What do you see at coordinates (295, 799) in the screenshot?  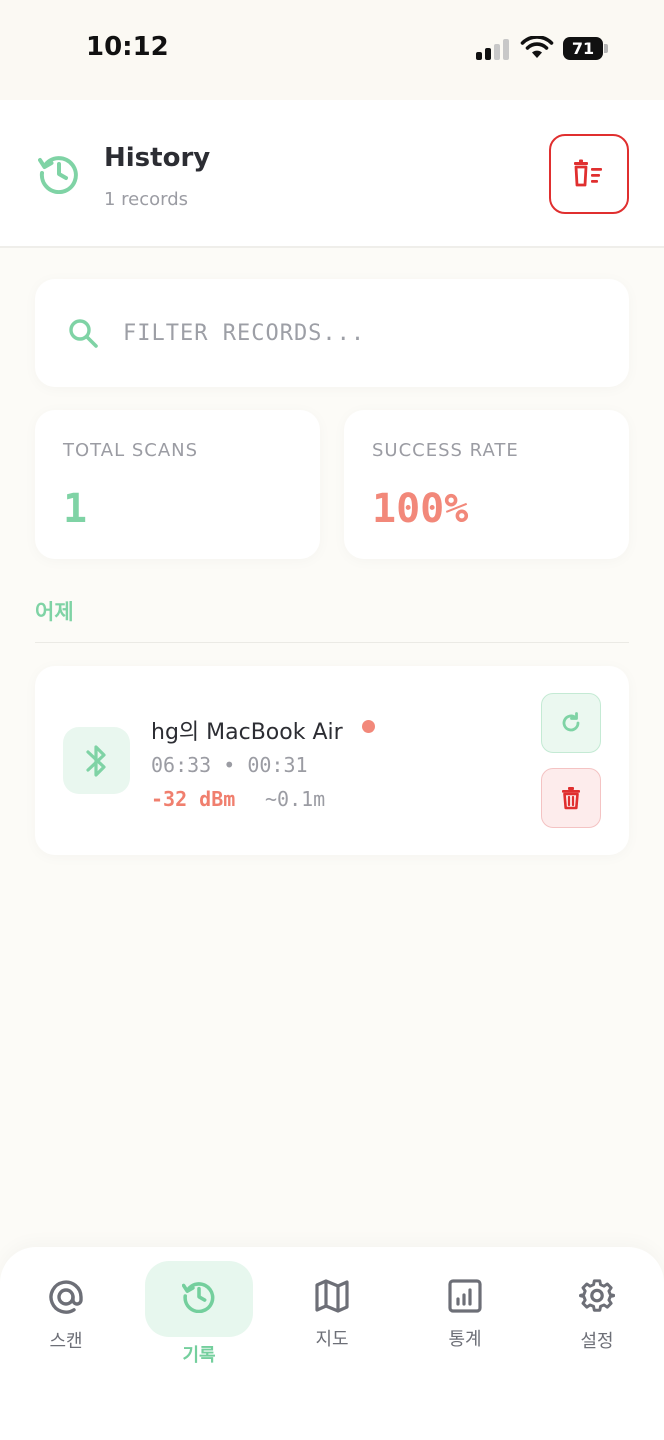 I see `record-distance: ~0.1m` at bounding box center [295, 799].